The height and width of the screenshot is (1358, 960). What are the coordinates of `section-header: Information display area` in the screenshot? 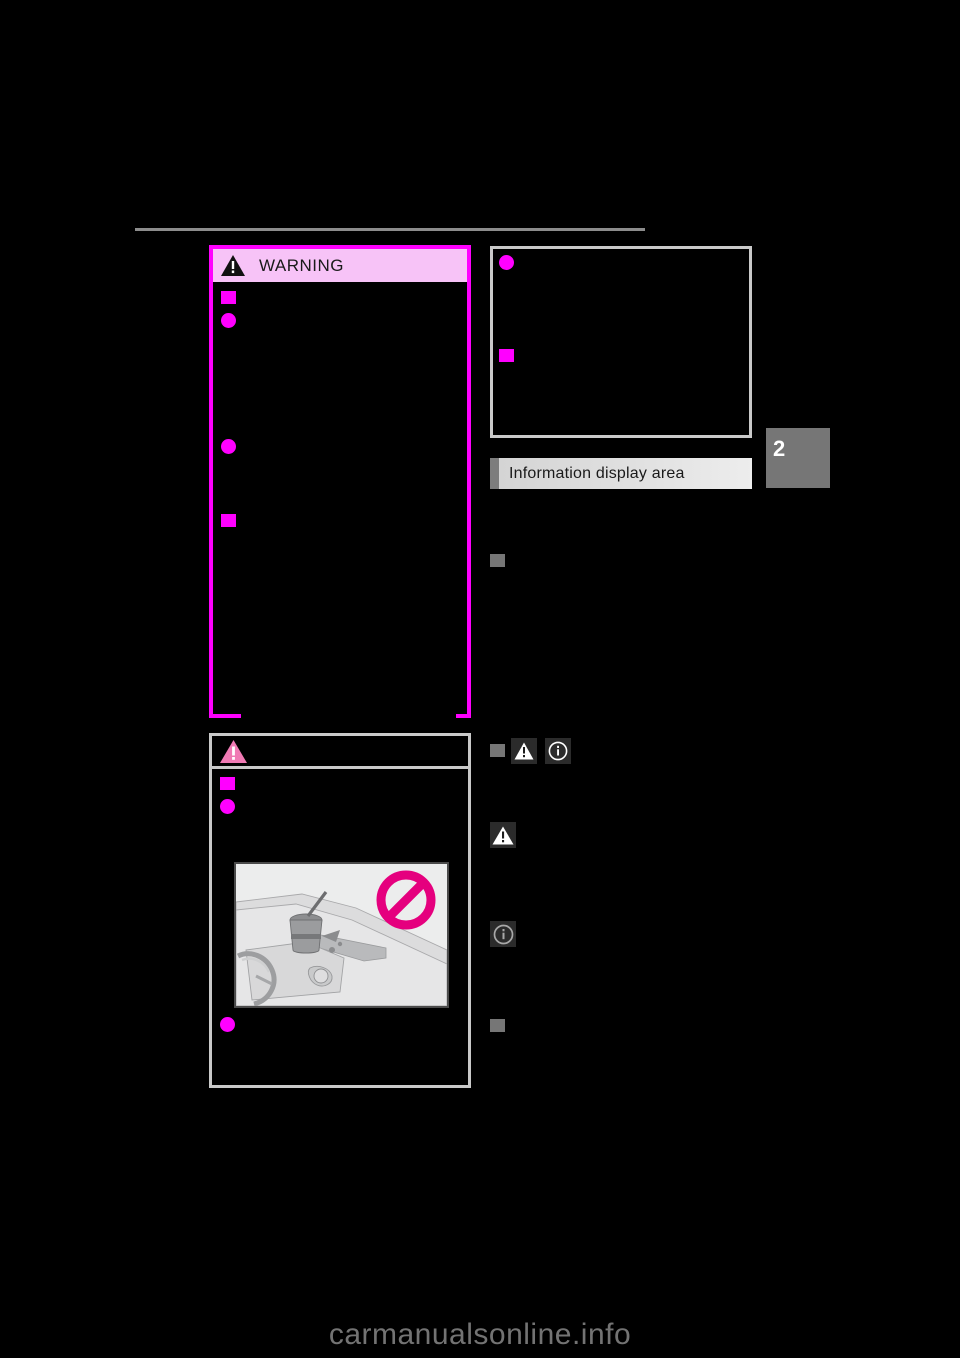 It's located at (621, 473).